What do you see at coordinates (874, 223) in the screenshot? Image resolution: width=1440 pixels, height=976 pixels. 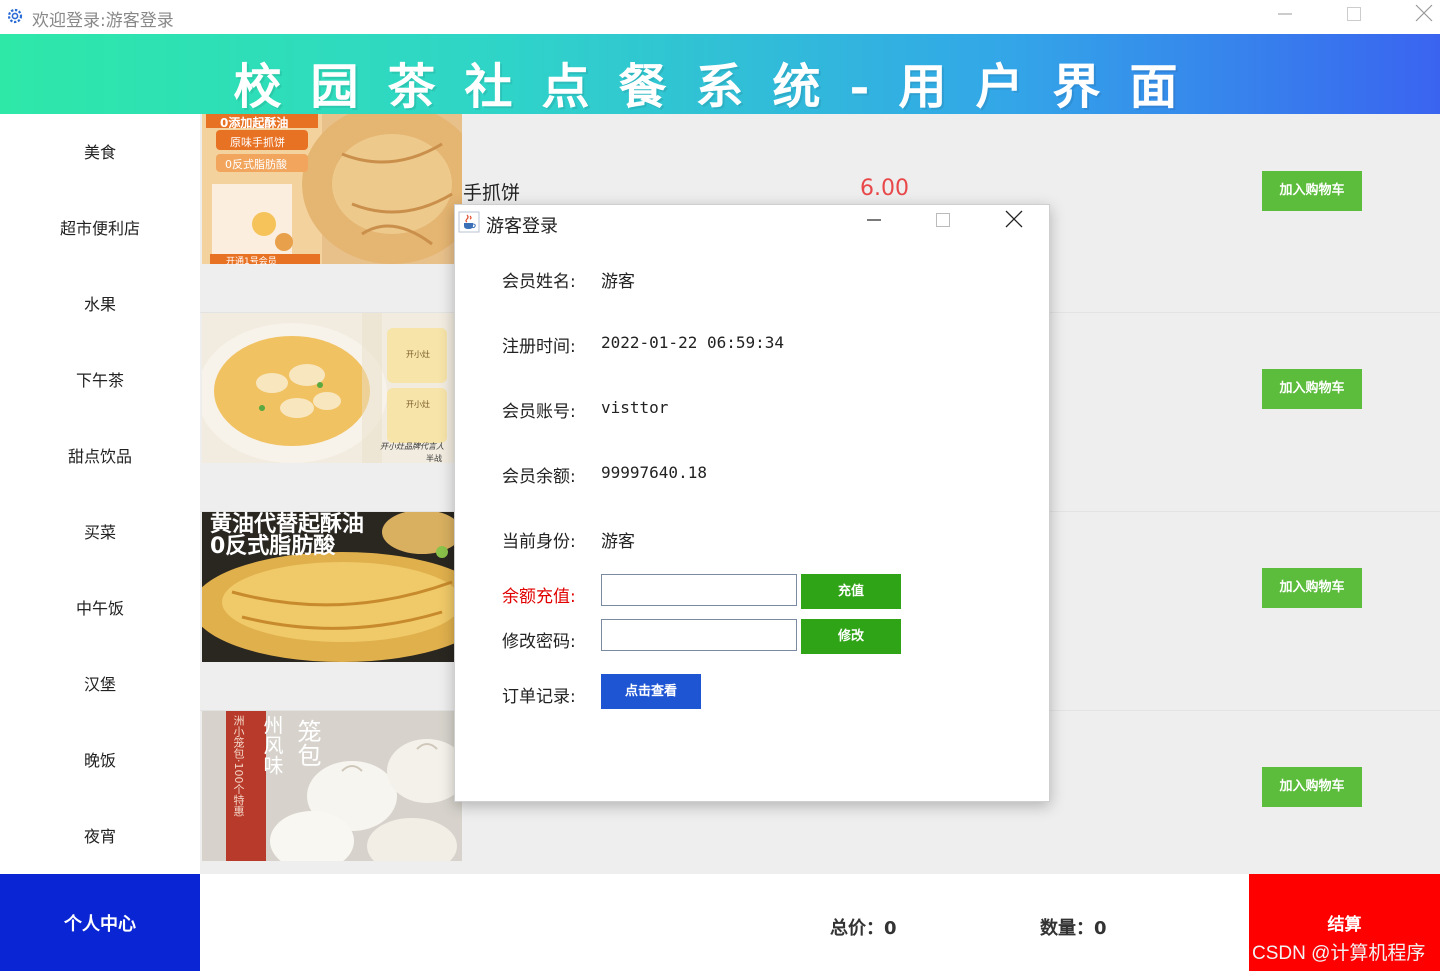 I see `dialog-minimize-button` at bounding box center [874, 223].